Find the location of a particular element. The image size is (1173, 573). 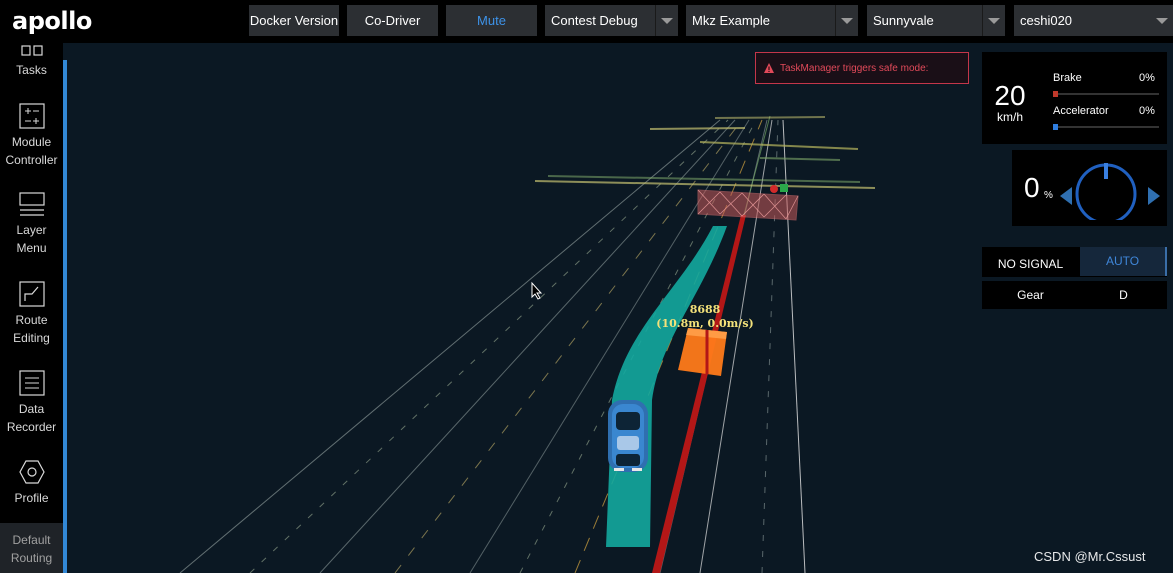

sidebar-item-label: Data is located at coordinates (31, 409).